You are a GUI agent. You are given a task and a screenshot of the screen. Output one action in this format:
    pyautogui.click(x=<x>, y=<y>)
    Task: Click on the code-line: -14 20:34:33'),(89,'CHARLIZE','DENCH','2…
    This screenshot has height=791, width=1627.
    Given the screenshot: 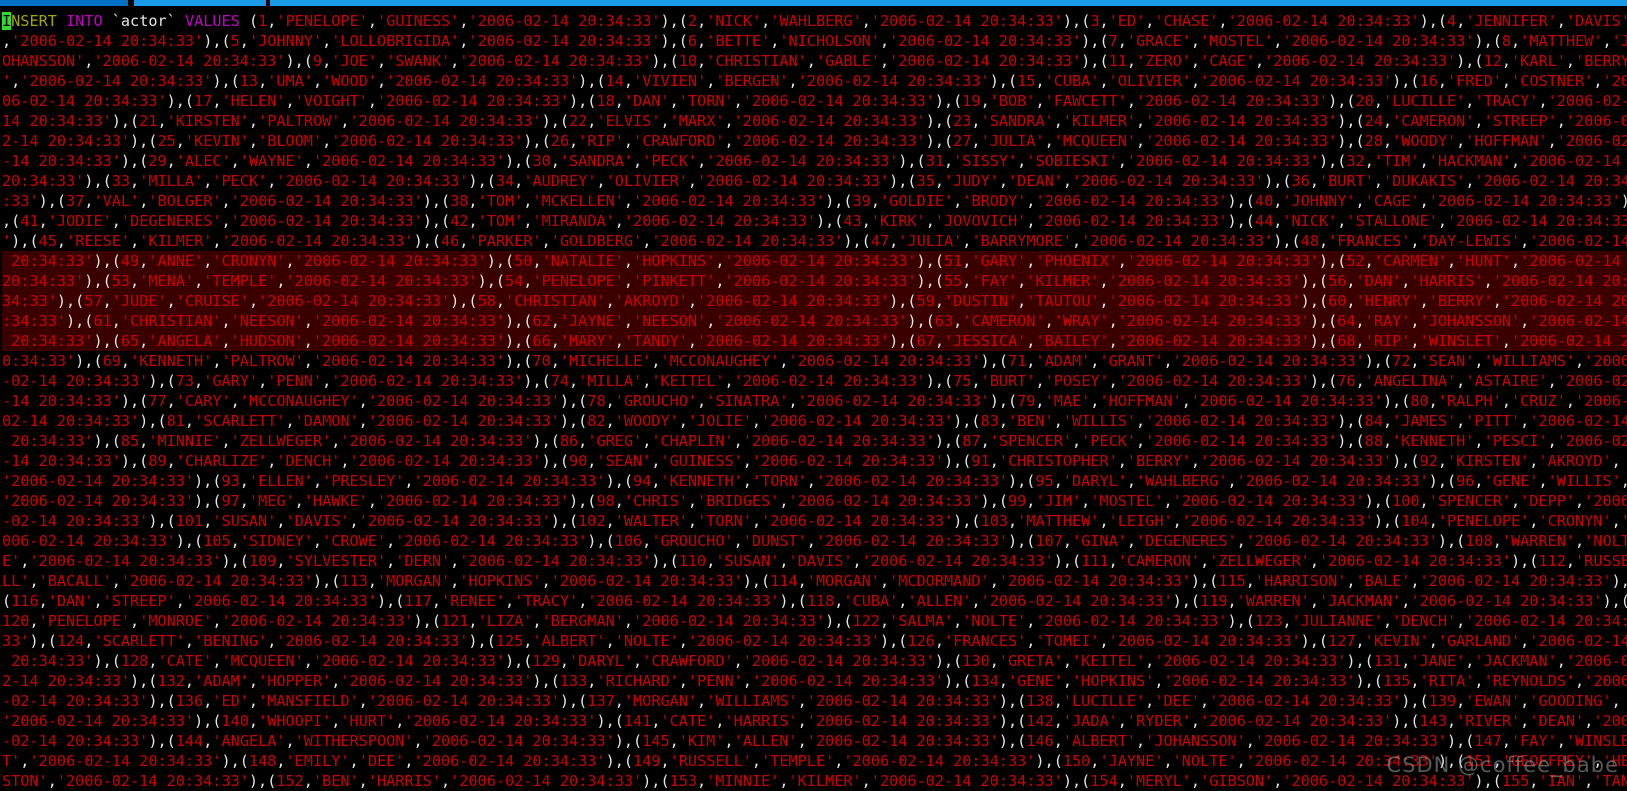 What is the action you would take?
    pyautogui.click(x=814, y=461)
    